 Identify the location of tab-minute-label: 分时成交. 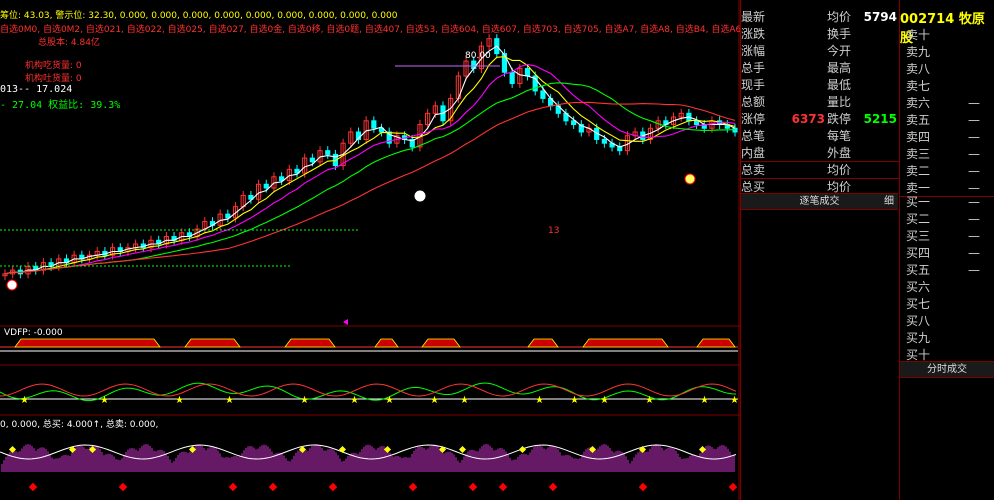
(947, 369).